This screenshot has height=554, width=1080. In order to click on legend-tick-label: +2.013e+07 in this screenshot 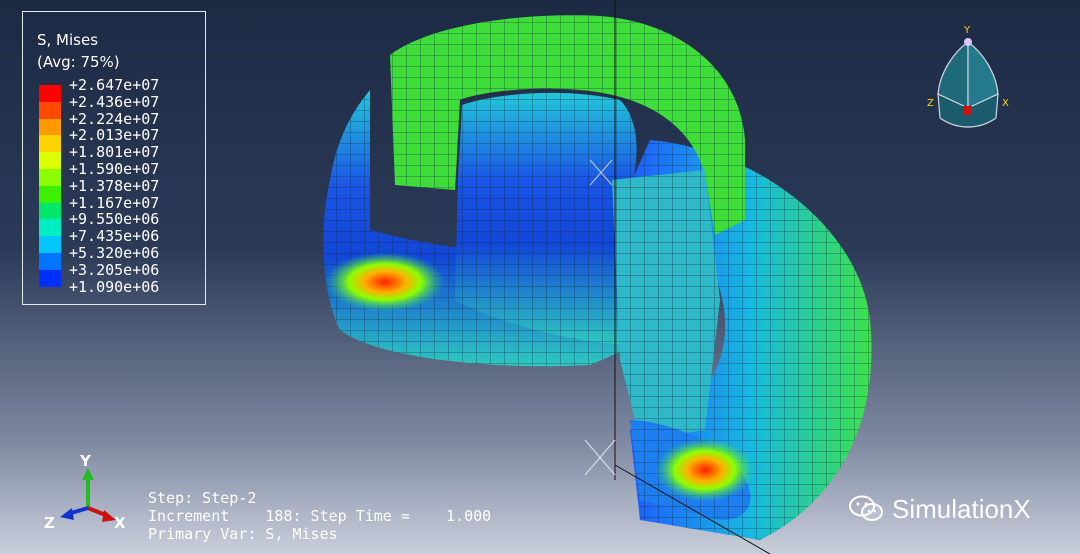, I will do `click(114, 135)`.